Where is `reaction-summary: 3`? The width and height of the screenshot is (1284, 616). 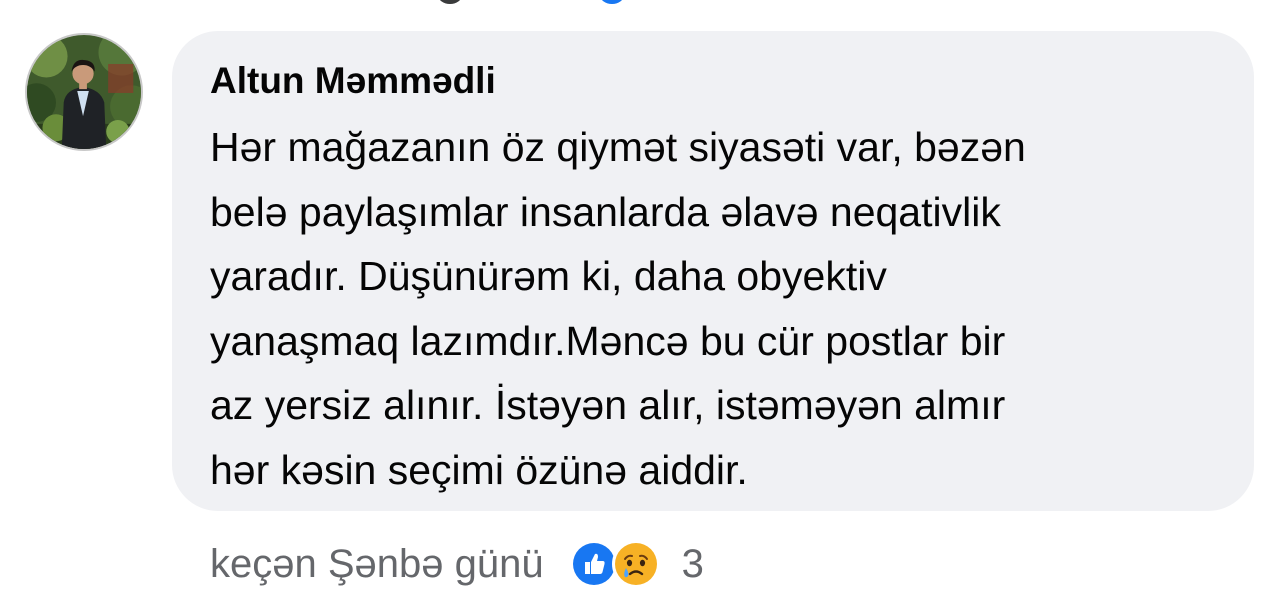
reaction-summary: 3 is located at coordinates (636, 564).